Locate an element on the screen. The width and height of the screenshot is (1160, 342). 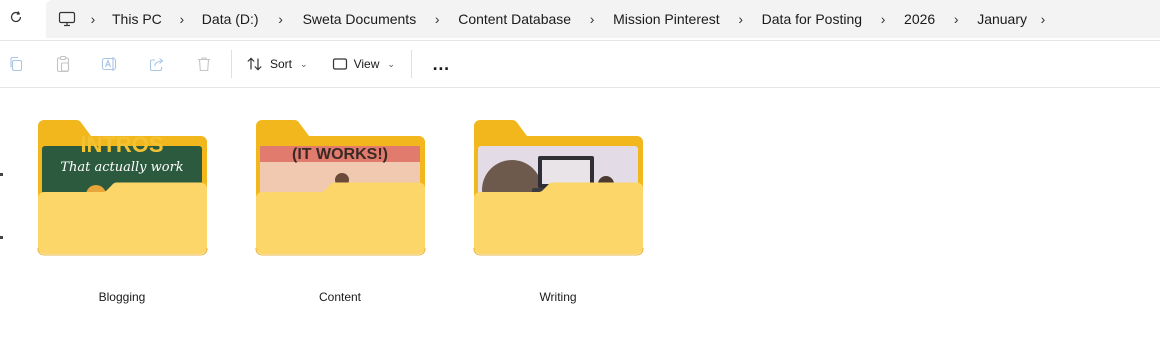
sort-label: Sort is located at coordinates (281, 64).